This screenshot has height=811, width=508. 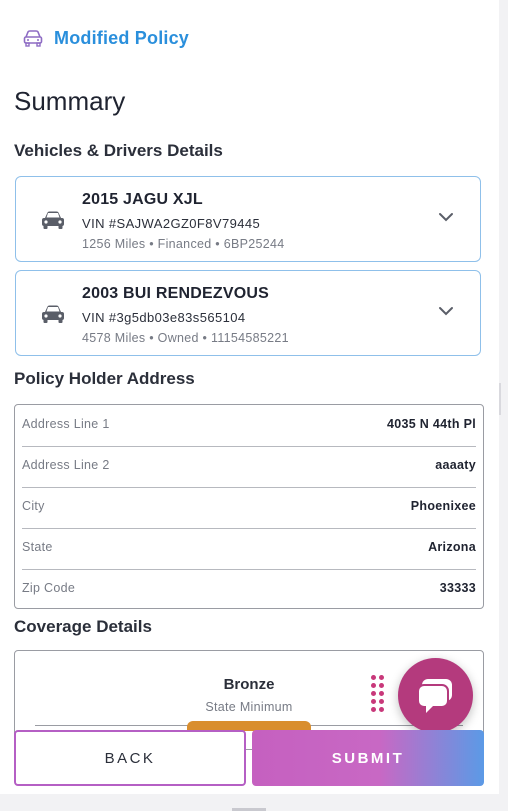 I want to click on address-label: Address Line 2, so click(x=66, y=465).